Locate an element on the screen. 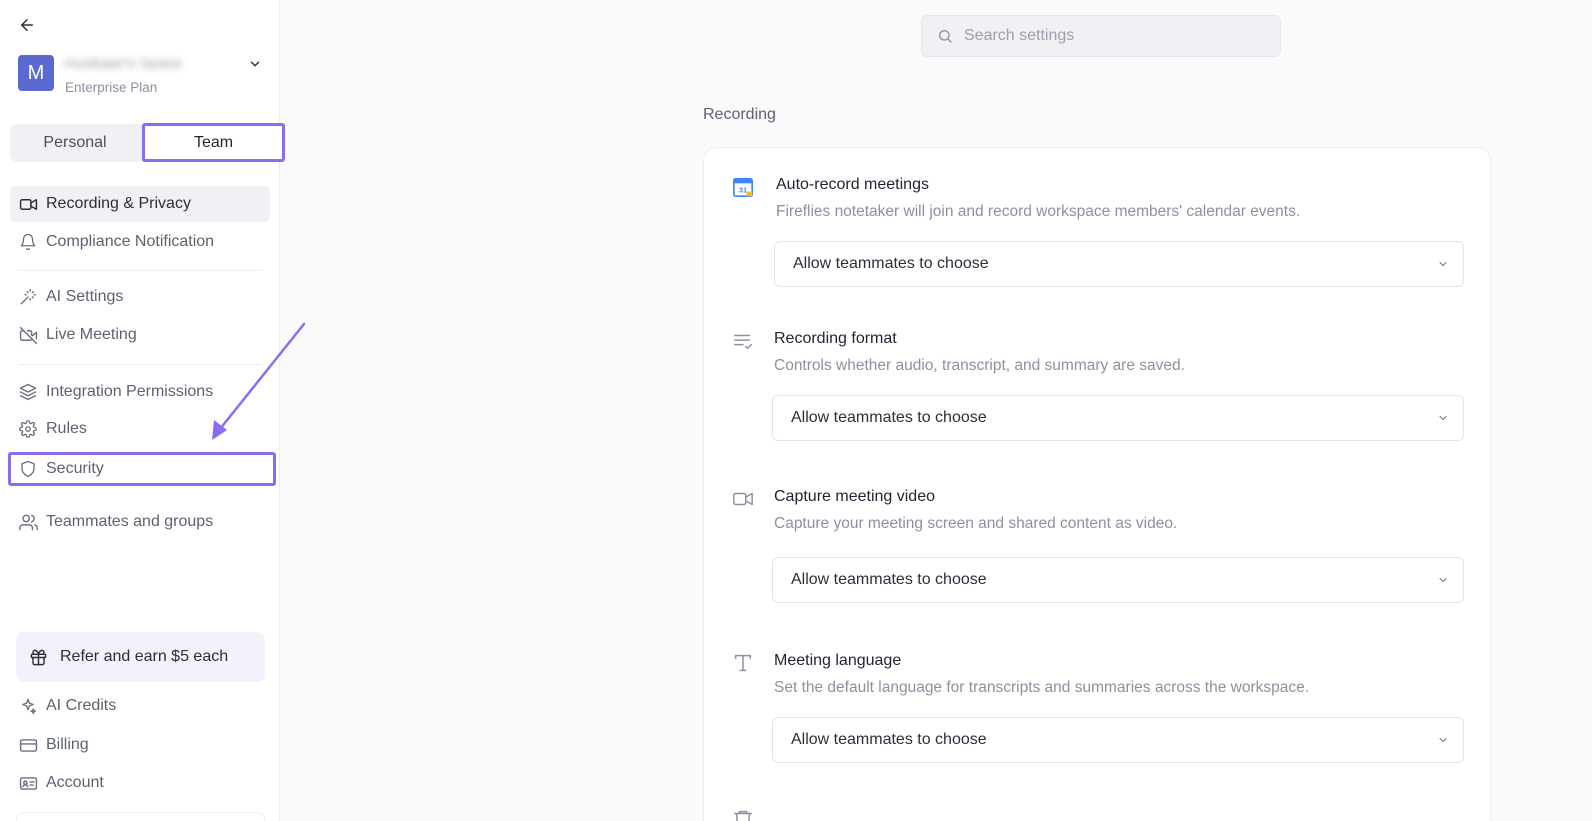  search-icon is located at coordinates (945, 36).